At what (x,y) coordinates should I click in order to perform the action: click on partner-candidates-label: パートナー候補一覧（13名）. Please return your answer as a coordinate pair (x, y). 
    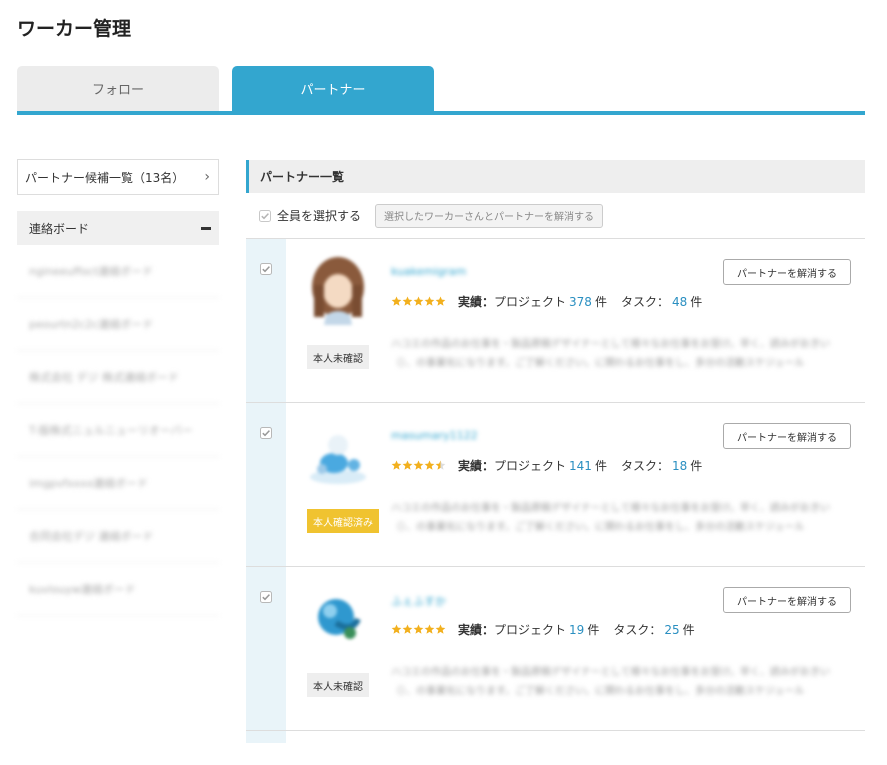
    Looking at the image, I should click on (105, 177).